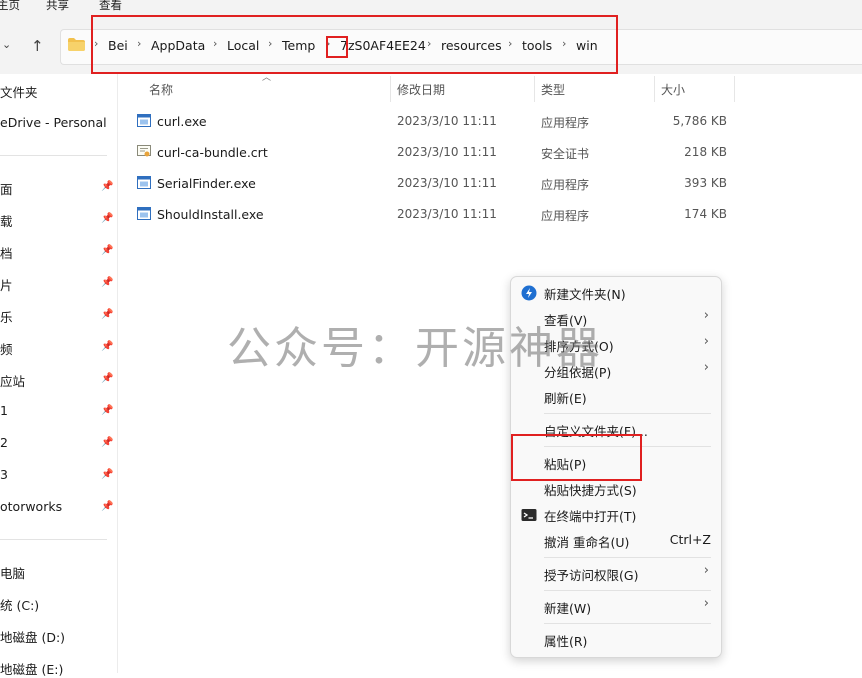 The height and width of the screenshot is (678, 862). Describe the element at coordinates (591, 575) in the screenshot. I see `menu-label: 授予访问权限(G)` at that location.